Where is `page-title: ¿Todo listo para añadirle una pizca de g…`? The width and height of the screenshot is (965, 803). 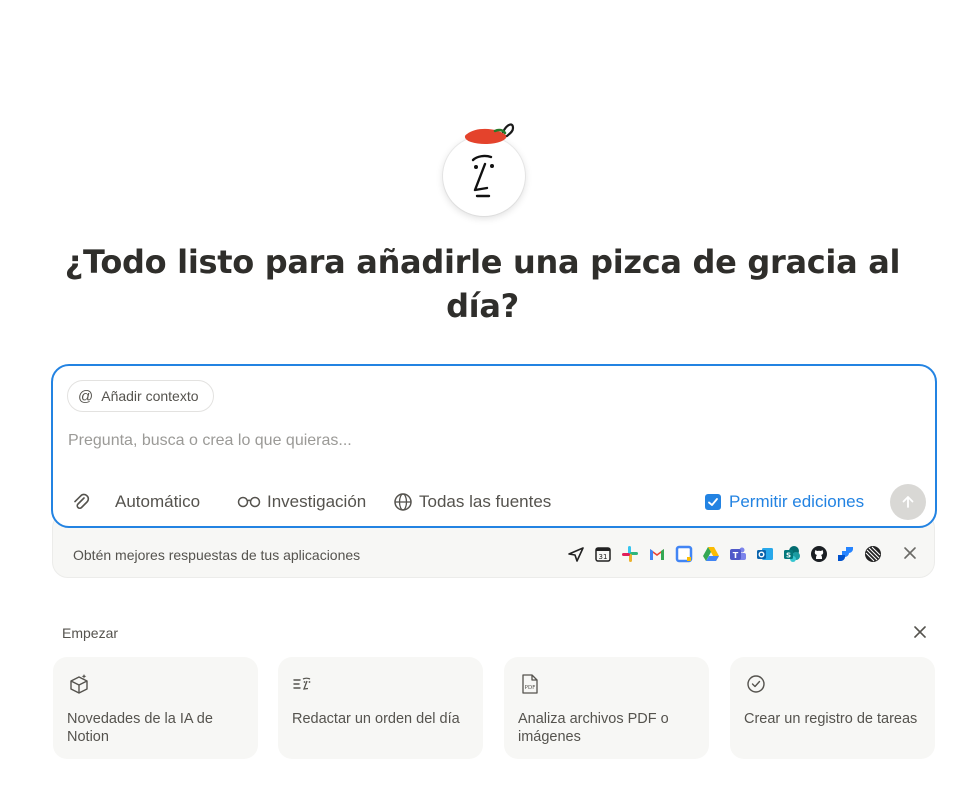
page-title: ¿Todo listo para añadirle una pizca de g… is located at coordinates (482, 284).